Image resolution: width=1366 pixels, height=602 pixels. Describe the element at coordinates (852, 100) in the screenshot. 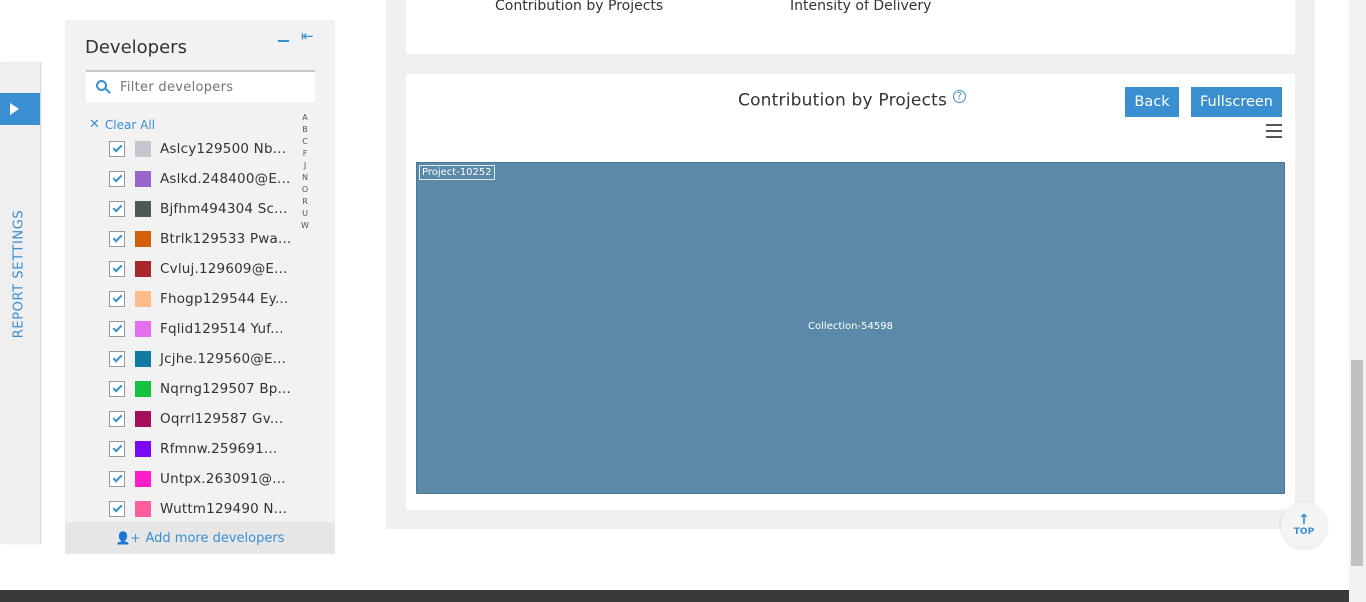

I see `chart-title: Contribution by Projects?` at that location.